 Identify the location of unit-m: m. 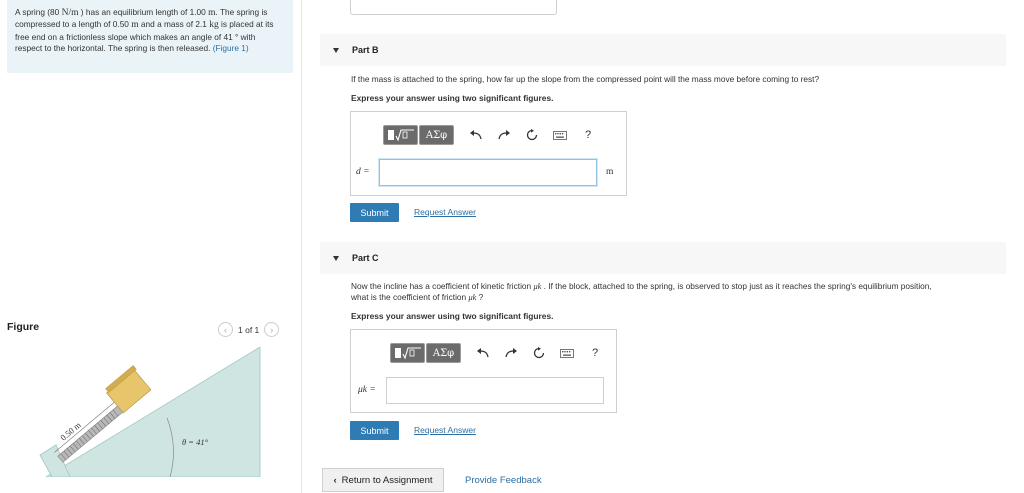
(135, 25).